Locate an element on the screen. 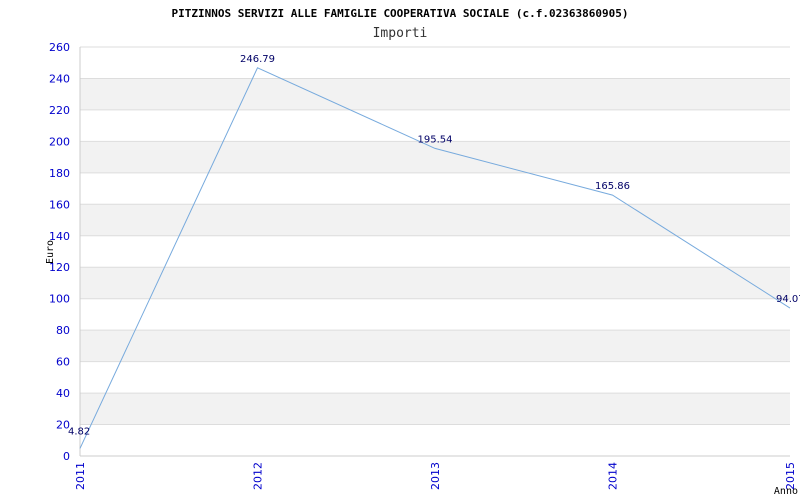 The width and height of the screenshot is (800, 500). y-tick-label: 80 is located at coordinates (63, 330).